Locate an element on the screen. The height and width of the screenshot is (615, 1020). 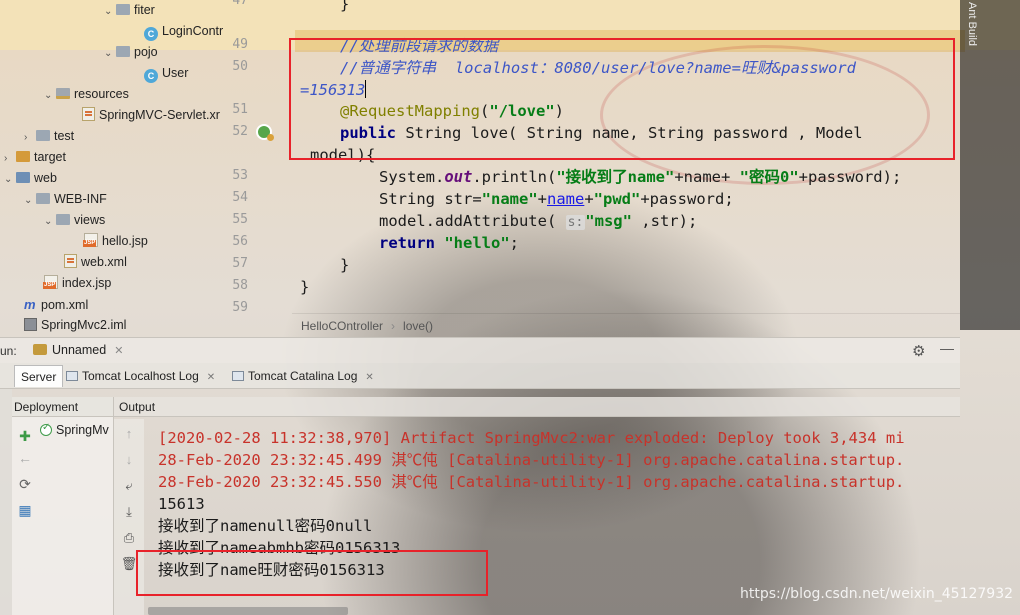
run-config-tab: Unnamed ✕ is located at coordinates (78, 350).